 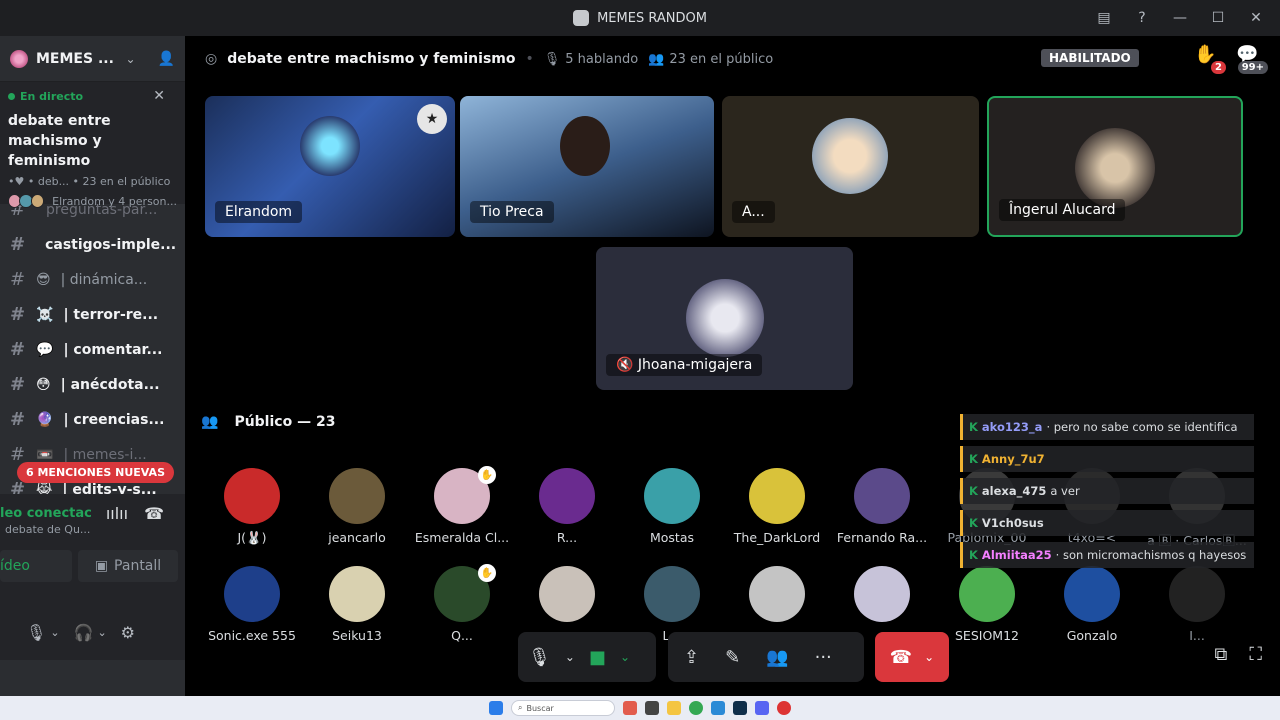 What do you see at coordinates (357, 635) in the screenshot?
I see `audience-name: Seiku13` at bounding box center [357, 635].